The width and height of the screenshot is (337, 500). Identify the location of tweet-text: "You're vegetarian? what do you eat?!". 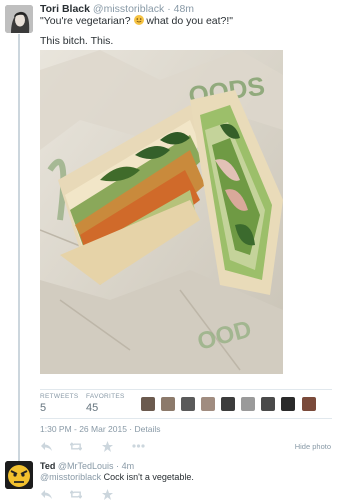
(185, 21).